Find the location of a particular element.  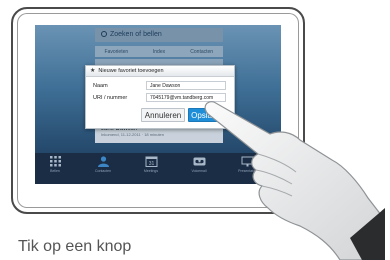

search-icon is located at coordinates (104, 34).